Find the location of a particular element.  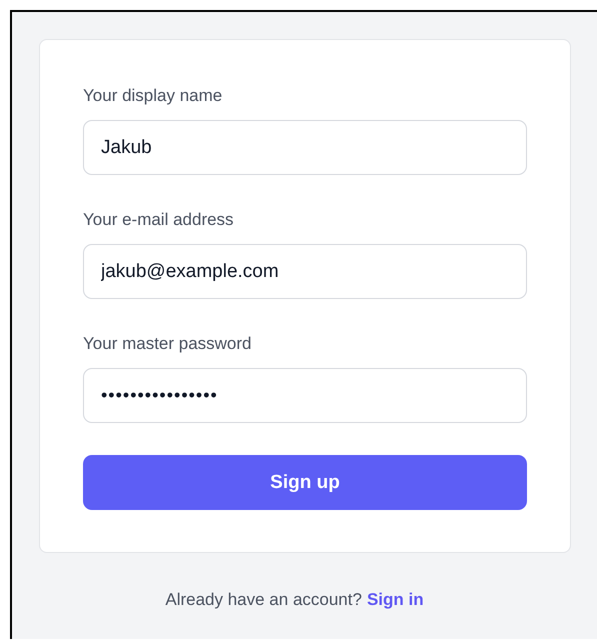

account-prompt: Already have an account? is located at coordinates (263, 599).